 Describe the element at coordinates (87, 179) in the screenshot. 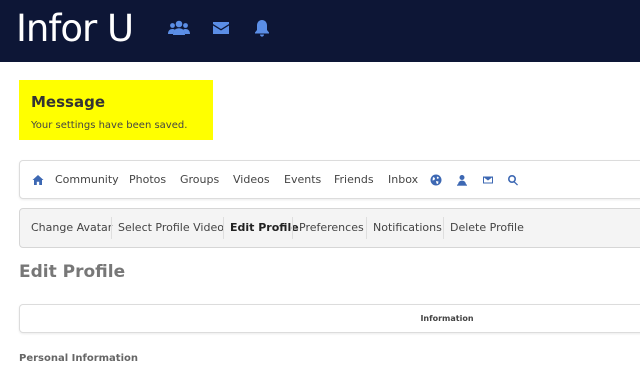

I see `nav-community: Community` at that location.